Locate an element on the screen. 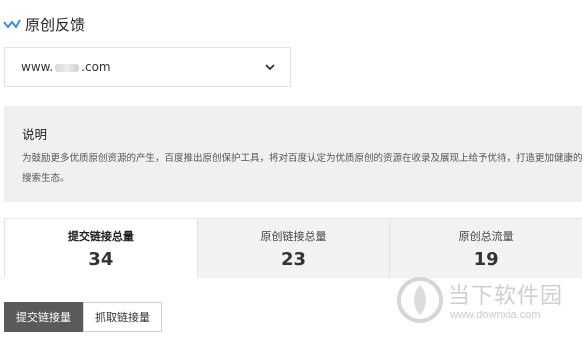 Image resolution: width=582 pixels, height=343 pixels. watermark: 当下软件园 www.downxia.com is located at coordinates (489, 306).